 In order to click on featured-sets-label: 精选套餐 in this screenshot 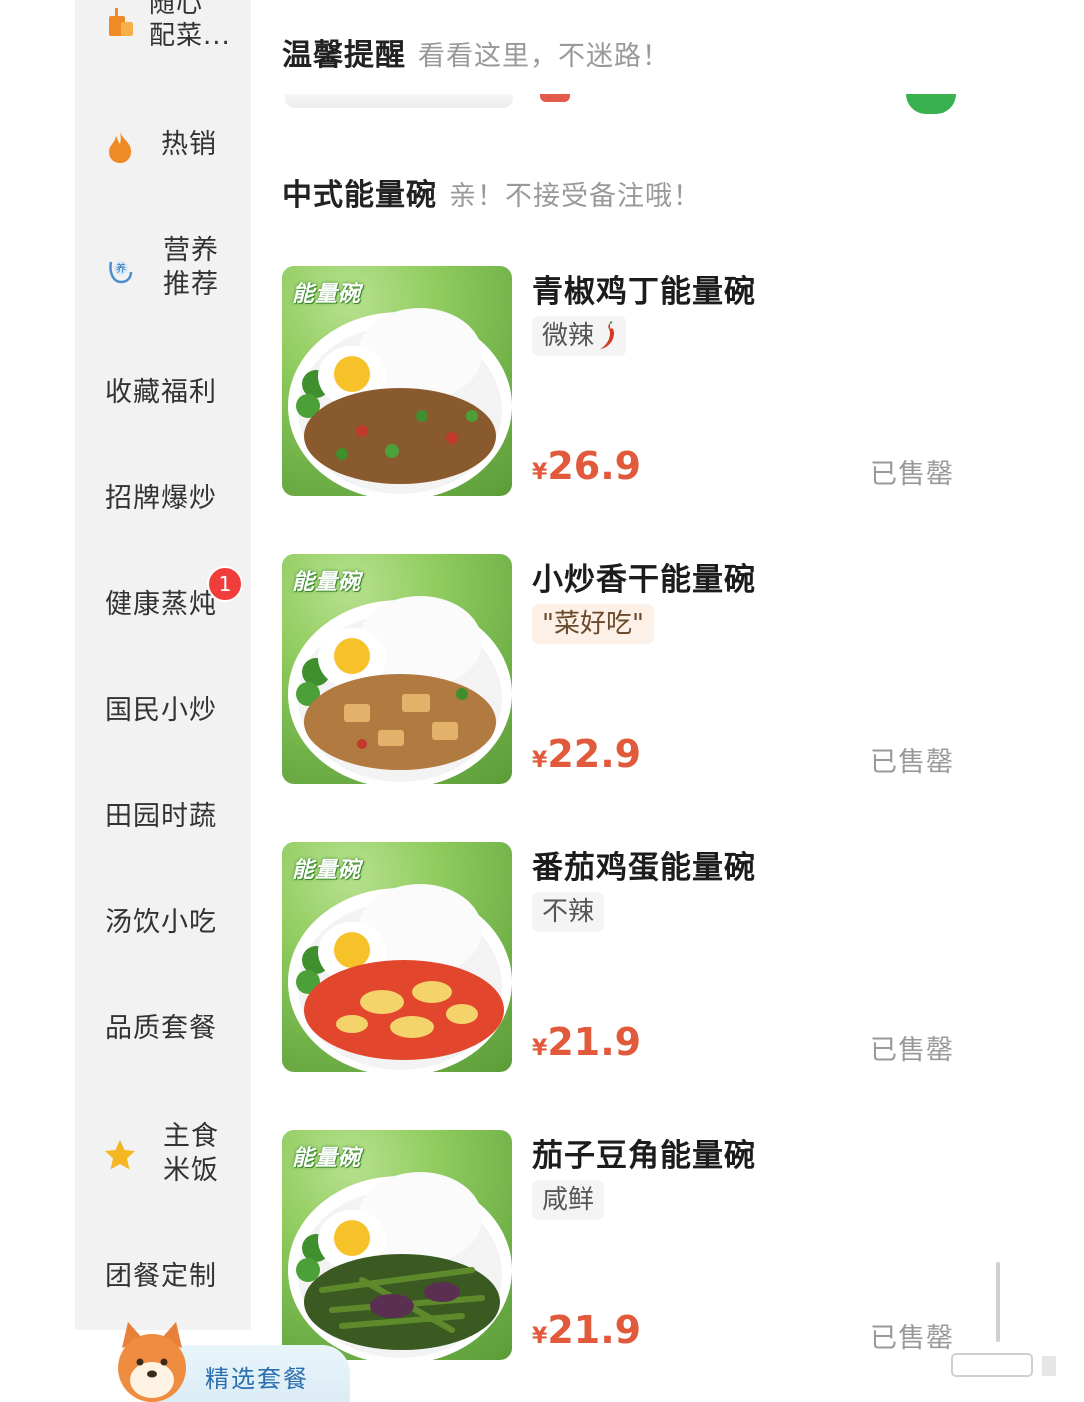, I will do `click(257, 1379)`.